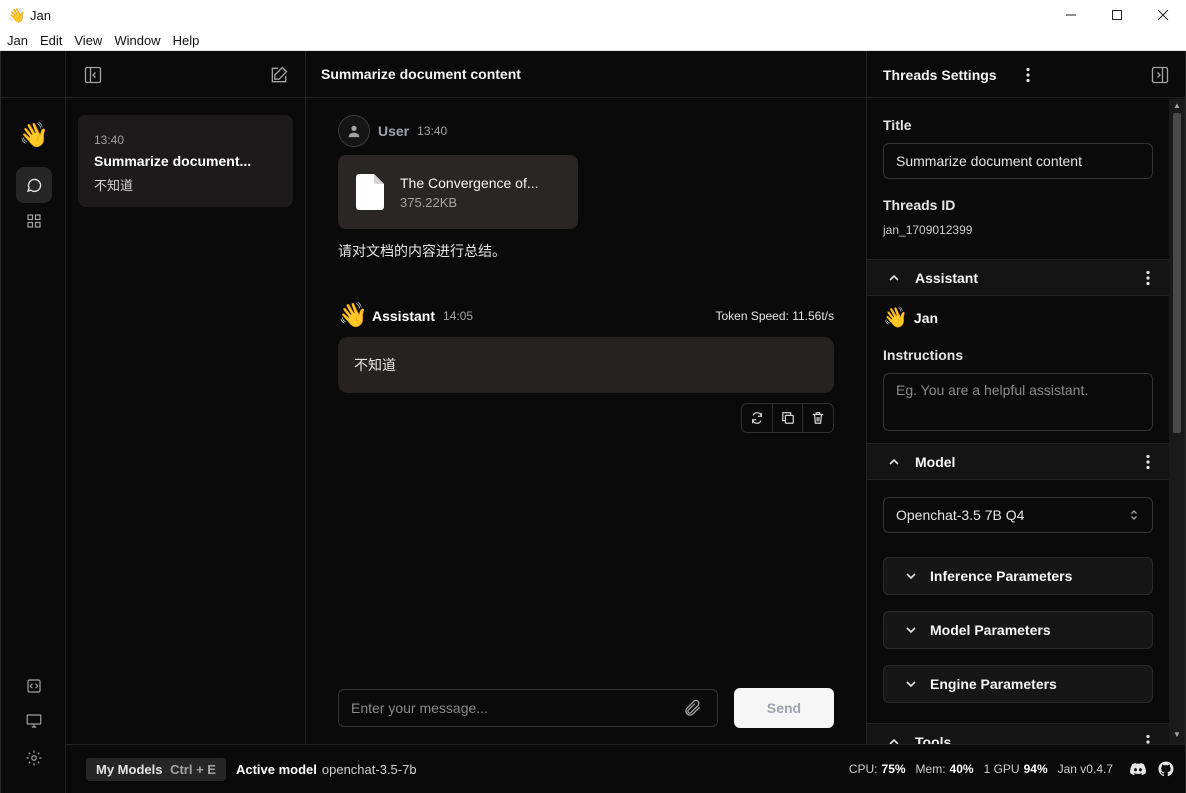  Describe the element at coordinates (34, 758) in the screenshot. I see `ribbon-settings-button` at that location.